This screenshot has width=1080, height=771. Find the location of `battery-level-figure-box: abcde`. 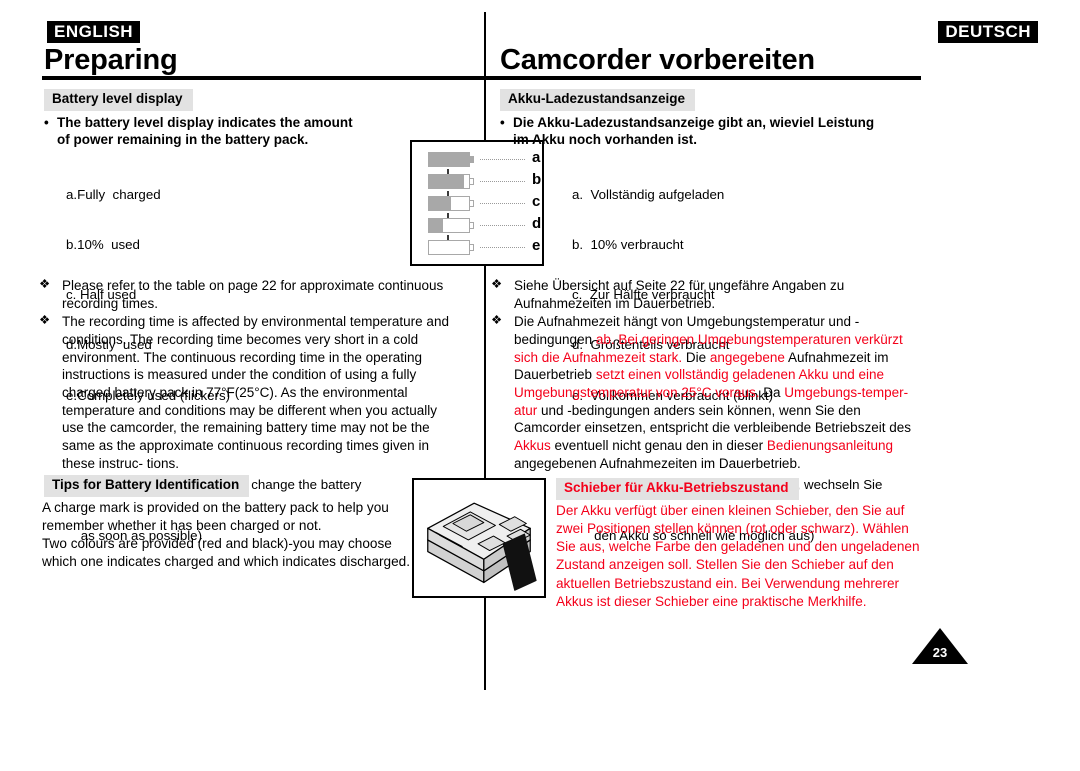

battery-level-figure-box: abcde is located at coordinates (477, 203).